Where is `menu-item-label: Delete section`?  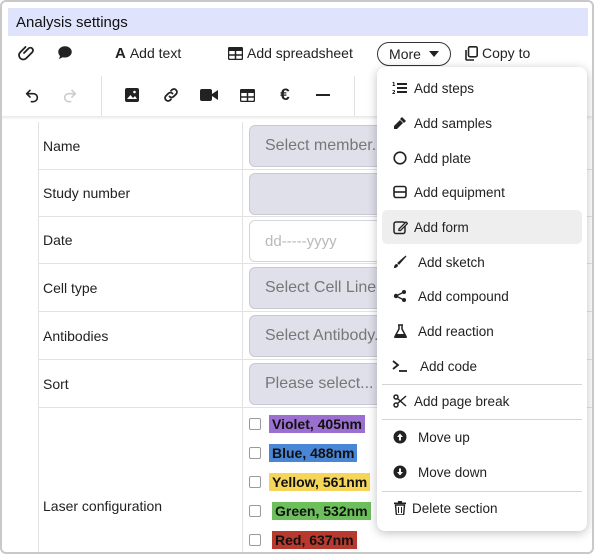
menu-item-label: Delete section is located at coordinates (455, 508).